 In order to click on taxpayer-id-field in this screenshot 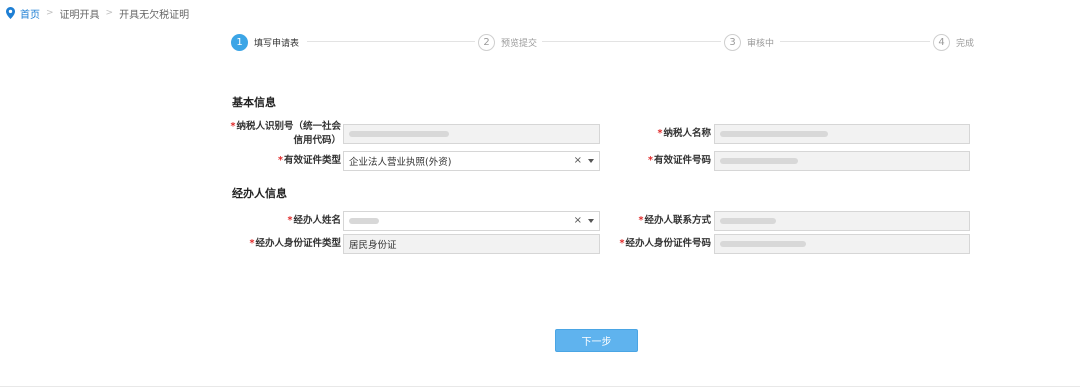, I will do `click(471, 134)`.